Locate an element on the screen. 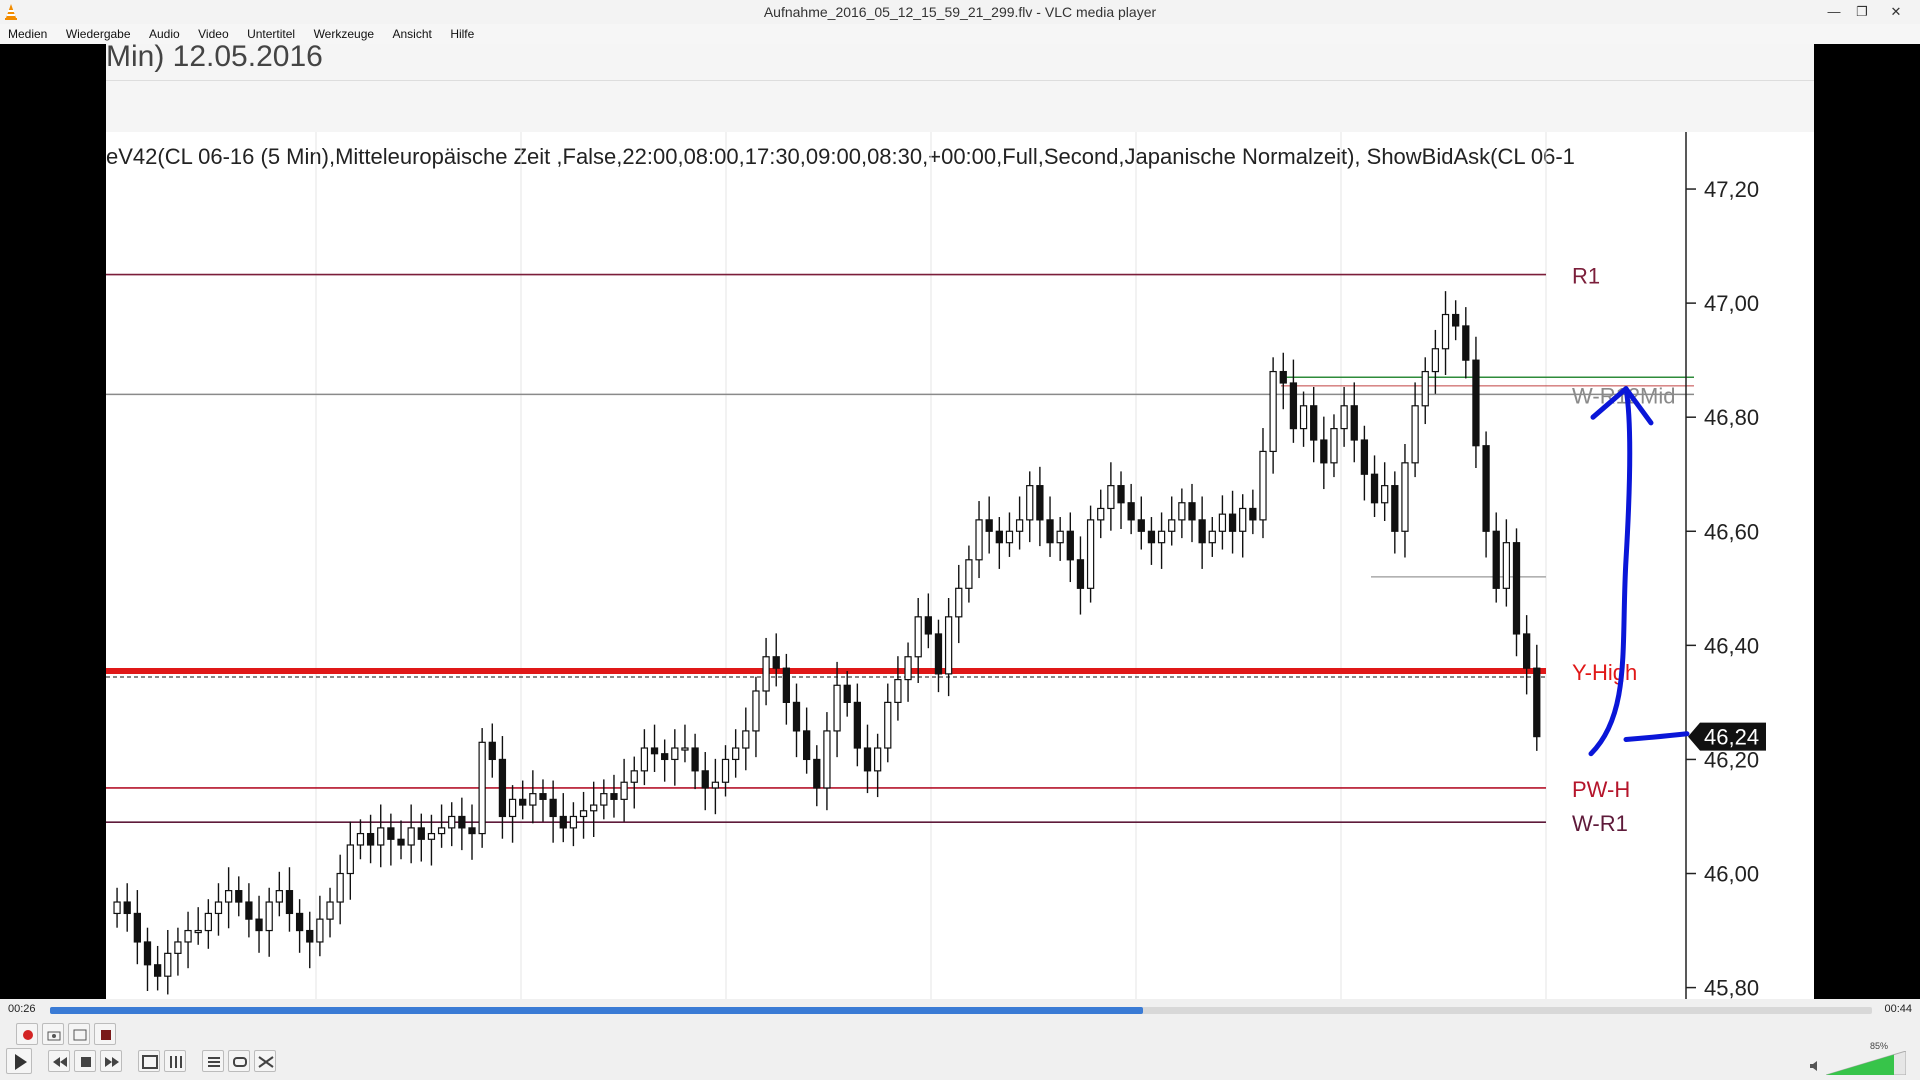 This screenshot has width=1920, height=1080. current-price-label: 46,24 is located at coordinates (1731, 737).